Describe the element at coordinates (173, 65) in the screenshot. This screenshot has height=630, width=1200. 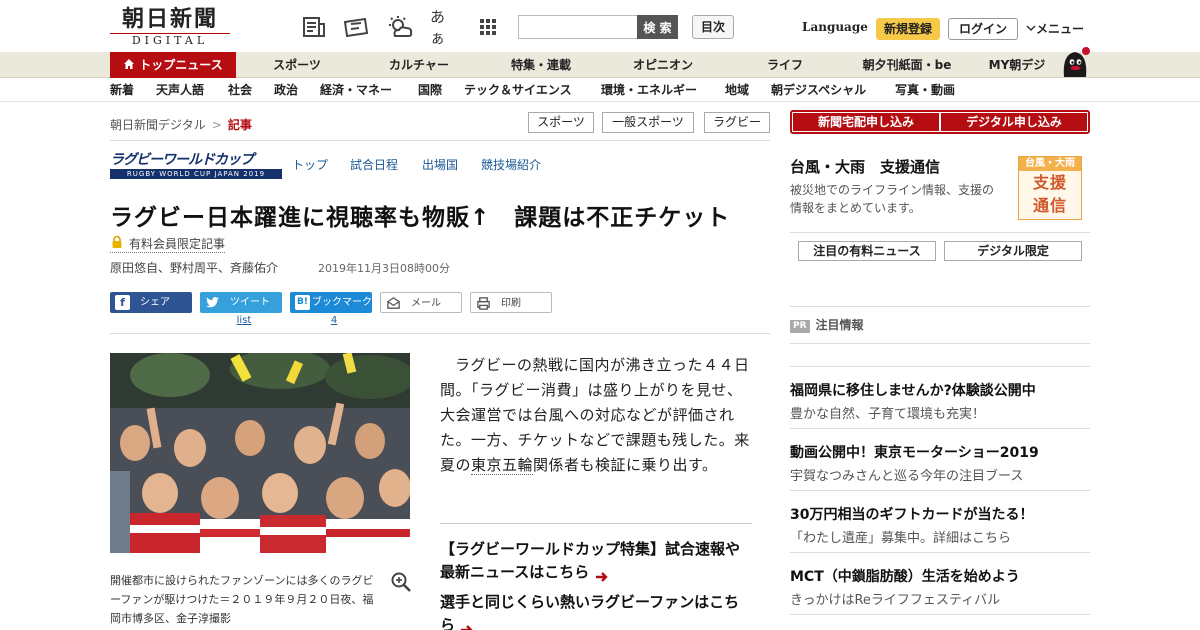
I see `nav-item-top-news: トップニュース` at that location.